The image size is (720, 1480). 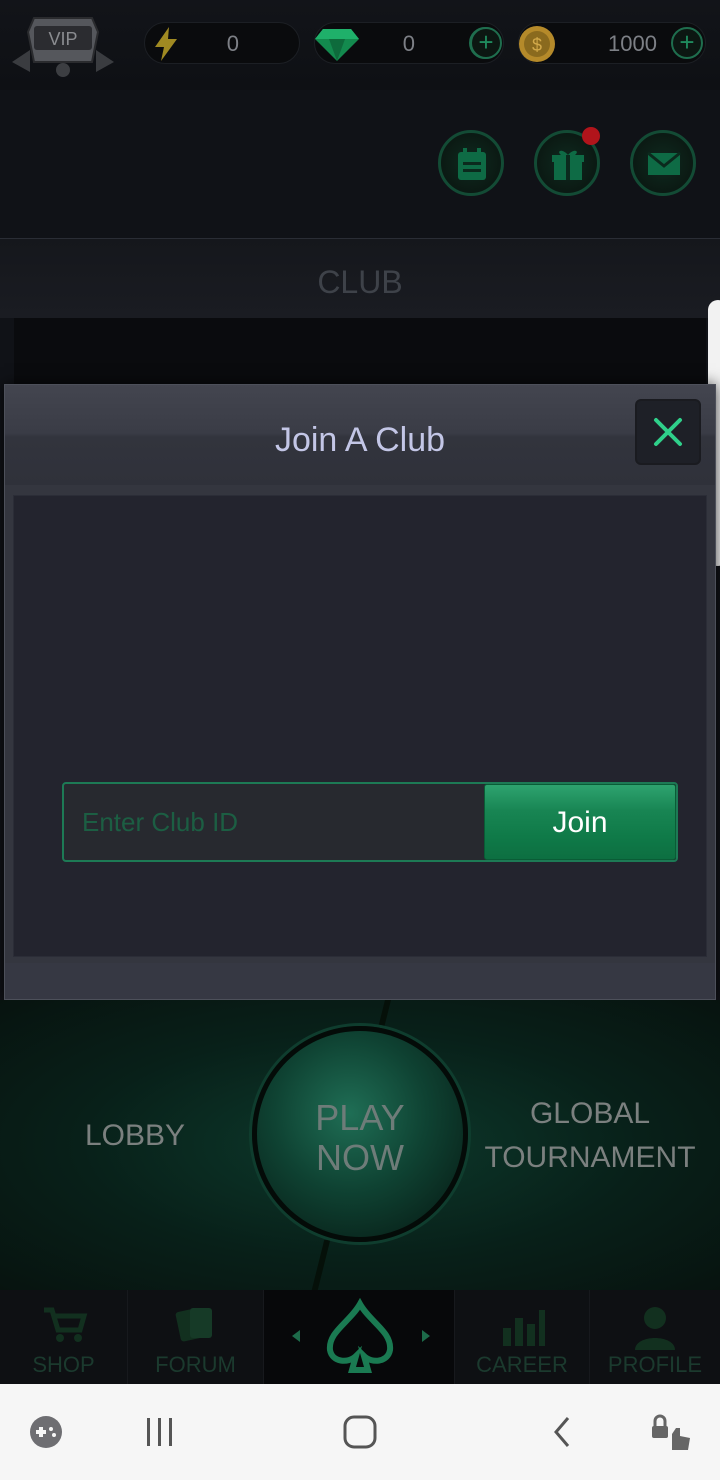 I want to click on coins-value: 1000, so click(x=632, y=43).